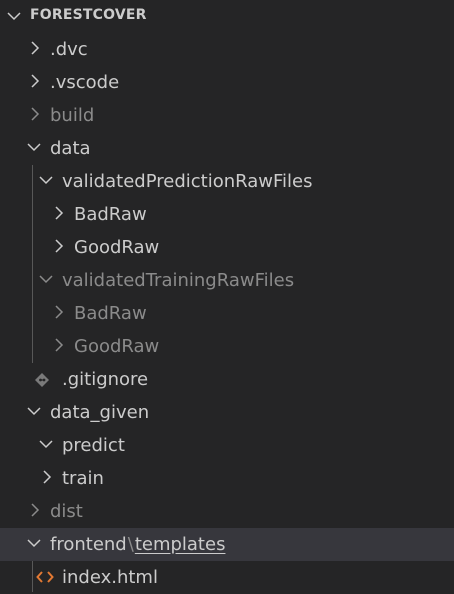 This screenshot has width=454, height=594. Describe the element at coordinates (85, 82) in the screenshot. I see `tree-item-label: .vscode` at that location.